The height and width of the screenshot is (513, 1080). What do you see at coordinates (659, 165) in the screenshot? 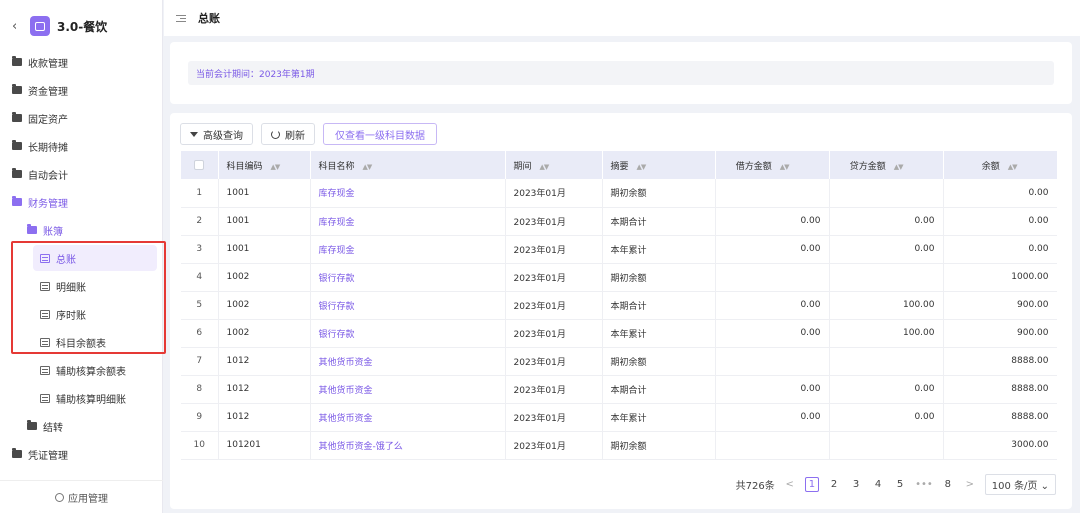
I see `column-header: 摘要 ▲▼` at bounding box center [659, 165].